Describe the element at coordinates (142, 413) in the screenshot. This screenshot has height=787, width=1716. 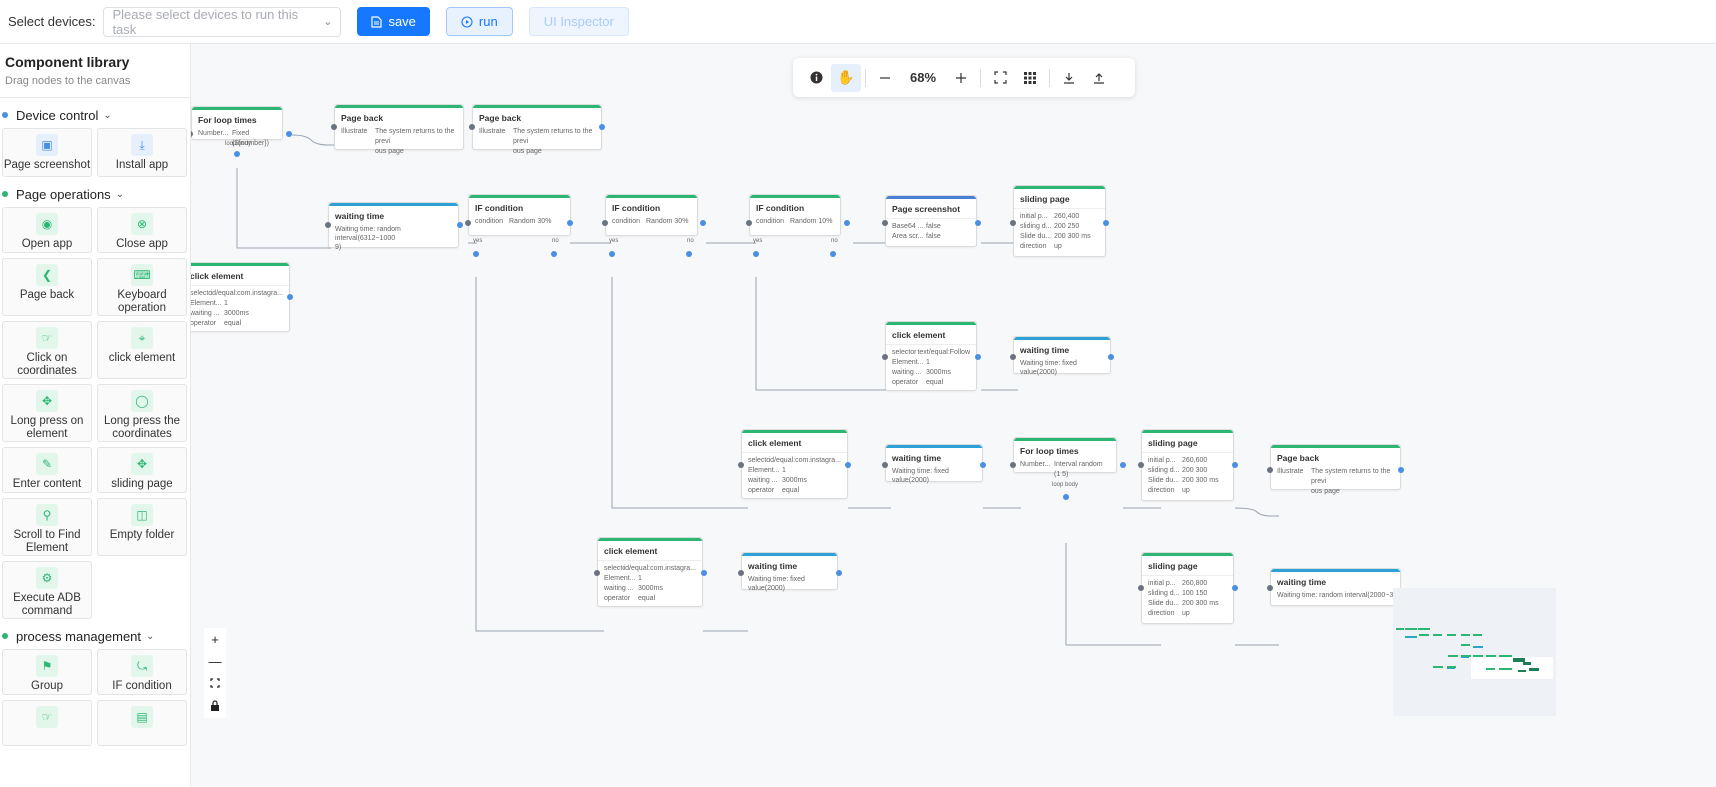
I see `component-long-press-coordinates: ◯ Long press the coordinates` at that location.